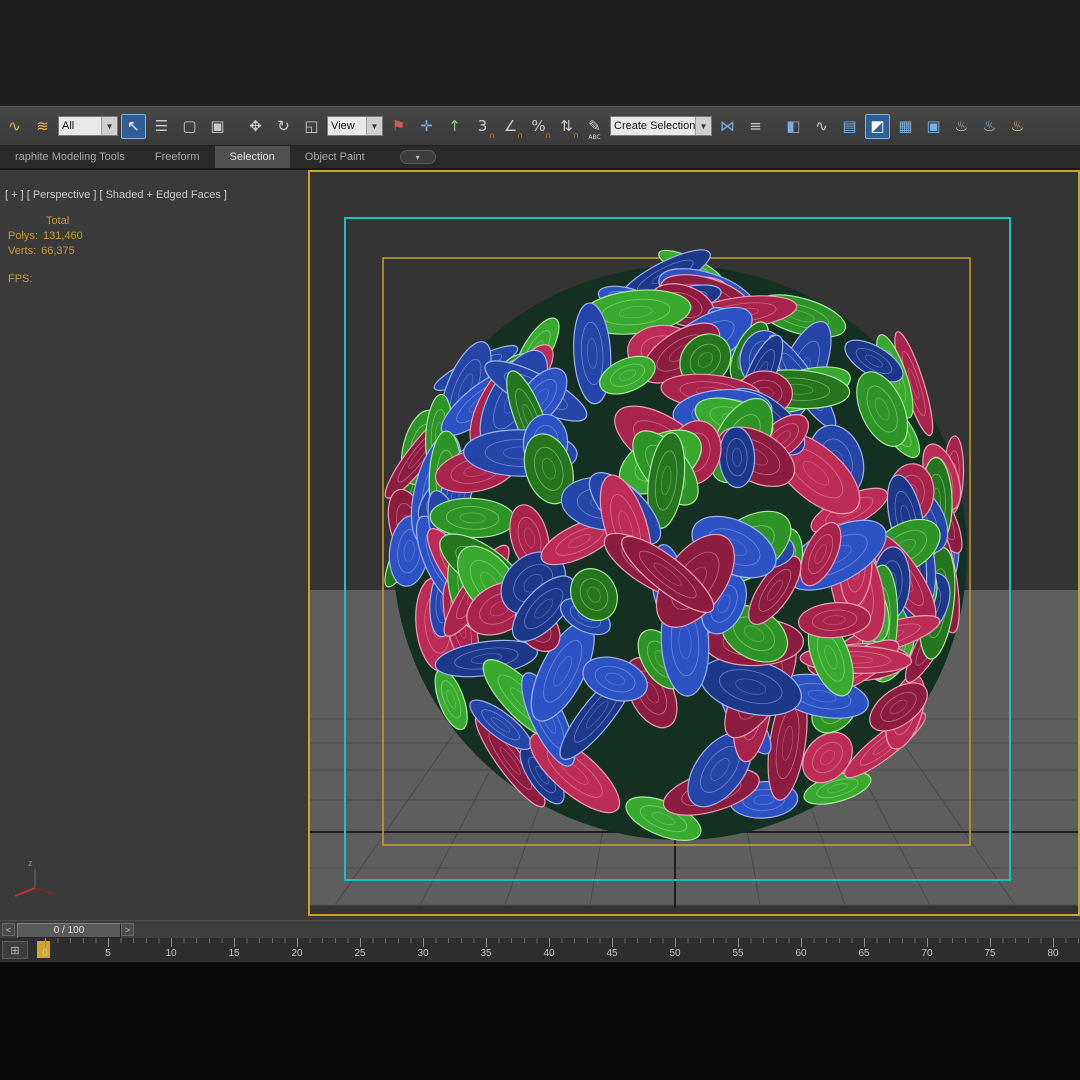 The image size is (1080, 1080). Describe the element at coordinates (88, 126) in the screenshot. I see `selection-filter-dropdown: All ▼` at that location.